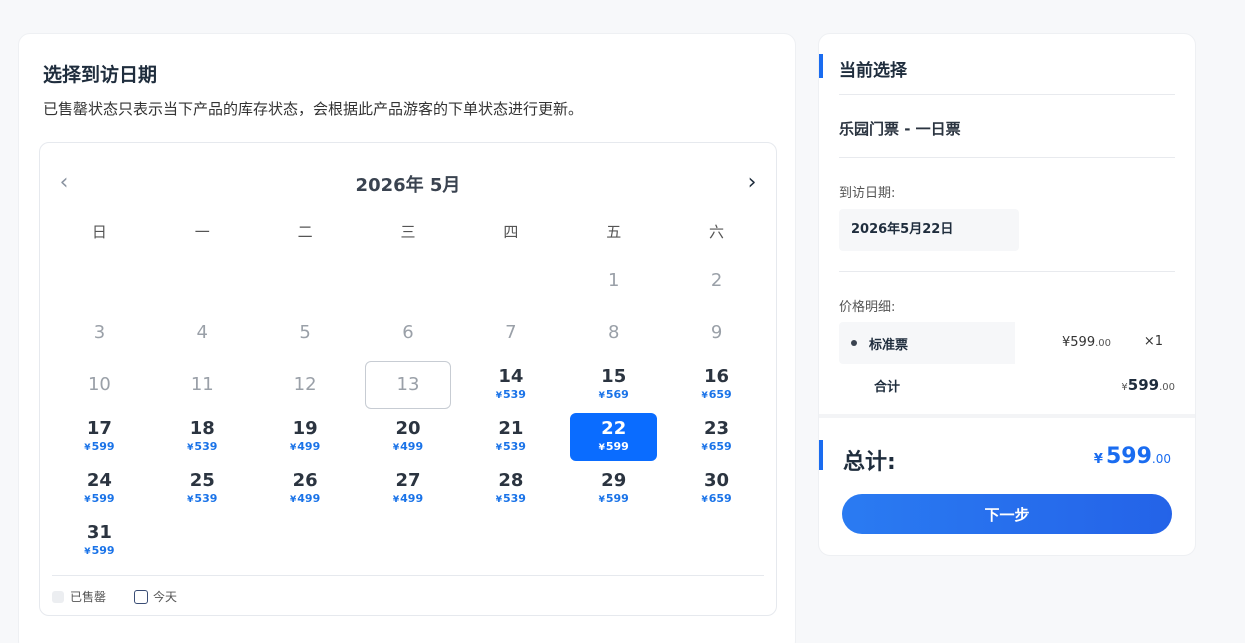 Image resolution: width=1245 pixels, height=643 pixels. Describe the element at coordinates (900, 129) in the screenshot. I see `product-name: 乐园门票 - 一日票` at that location.